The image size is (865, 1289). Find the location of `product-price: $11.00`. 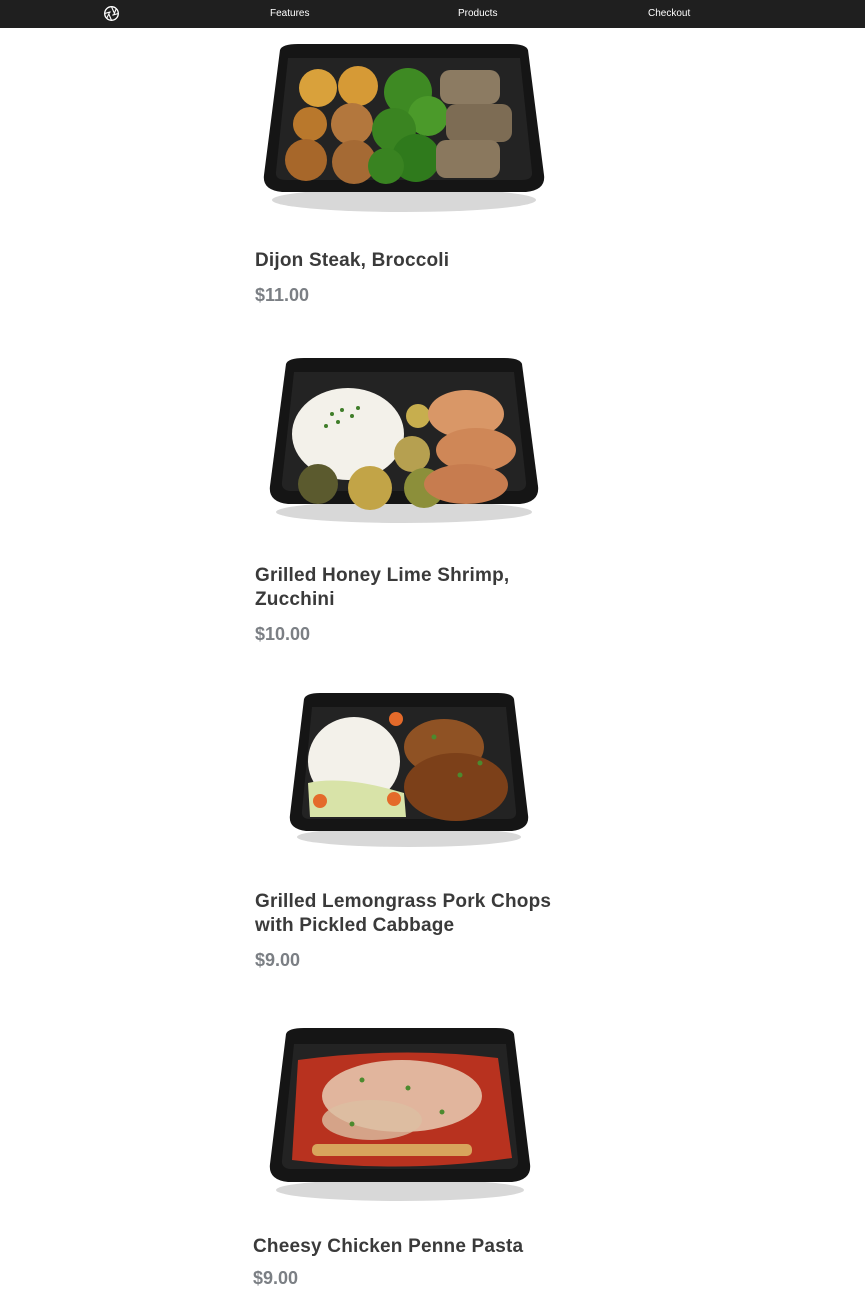

product-price: $11.00 is located at coordinates (282, 295).